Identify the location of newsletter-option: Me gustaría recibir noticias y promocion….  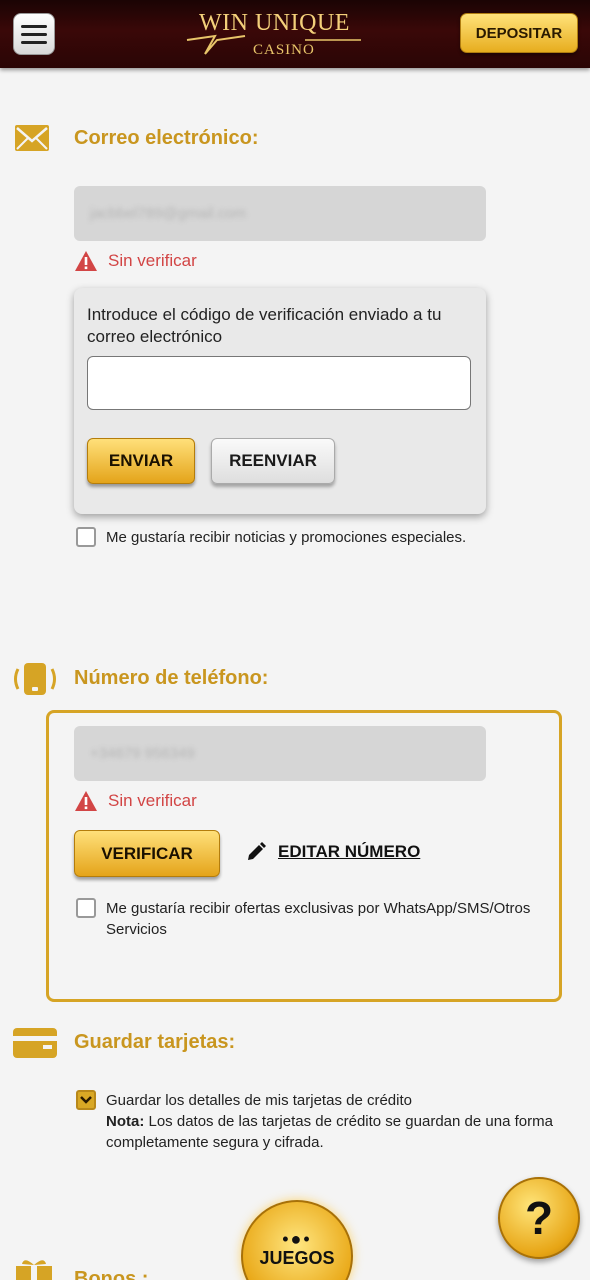
(316, 537).